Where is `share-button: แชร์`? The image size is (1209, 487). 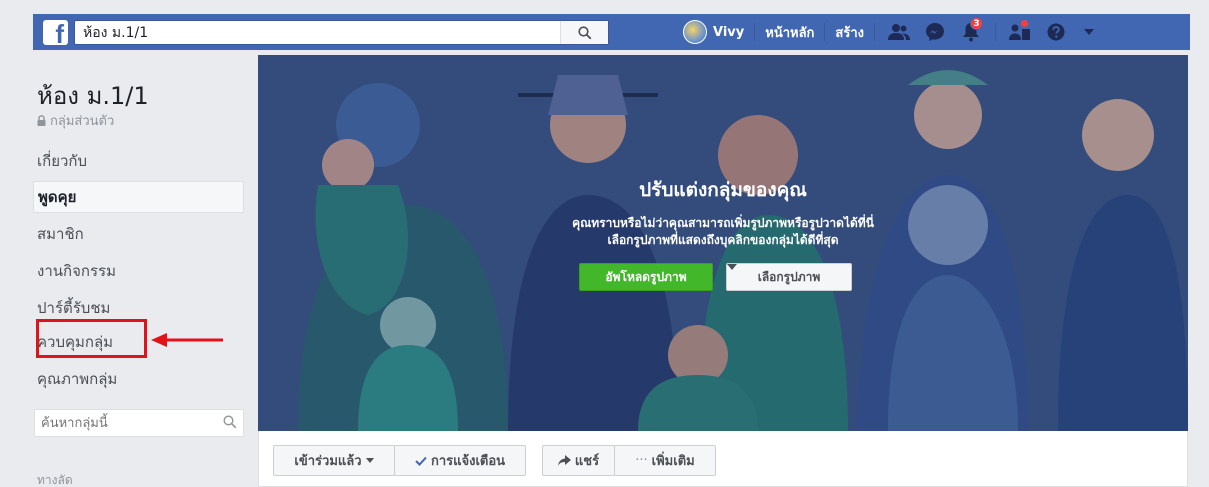
share-button: แชร์ is located at coordinates (578, 460).